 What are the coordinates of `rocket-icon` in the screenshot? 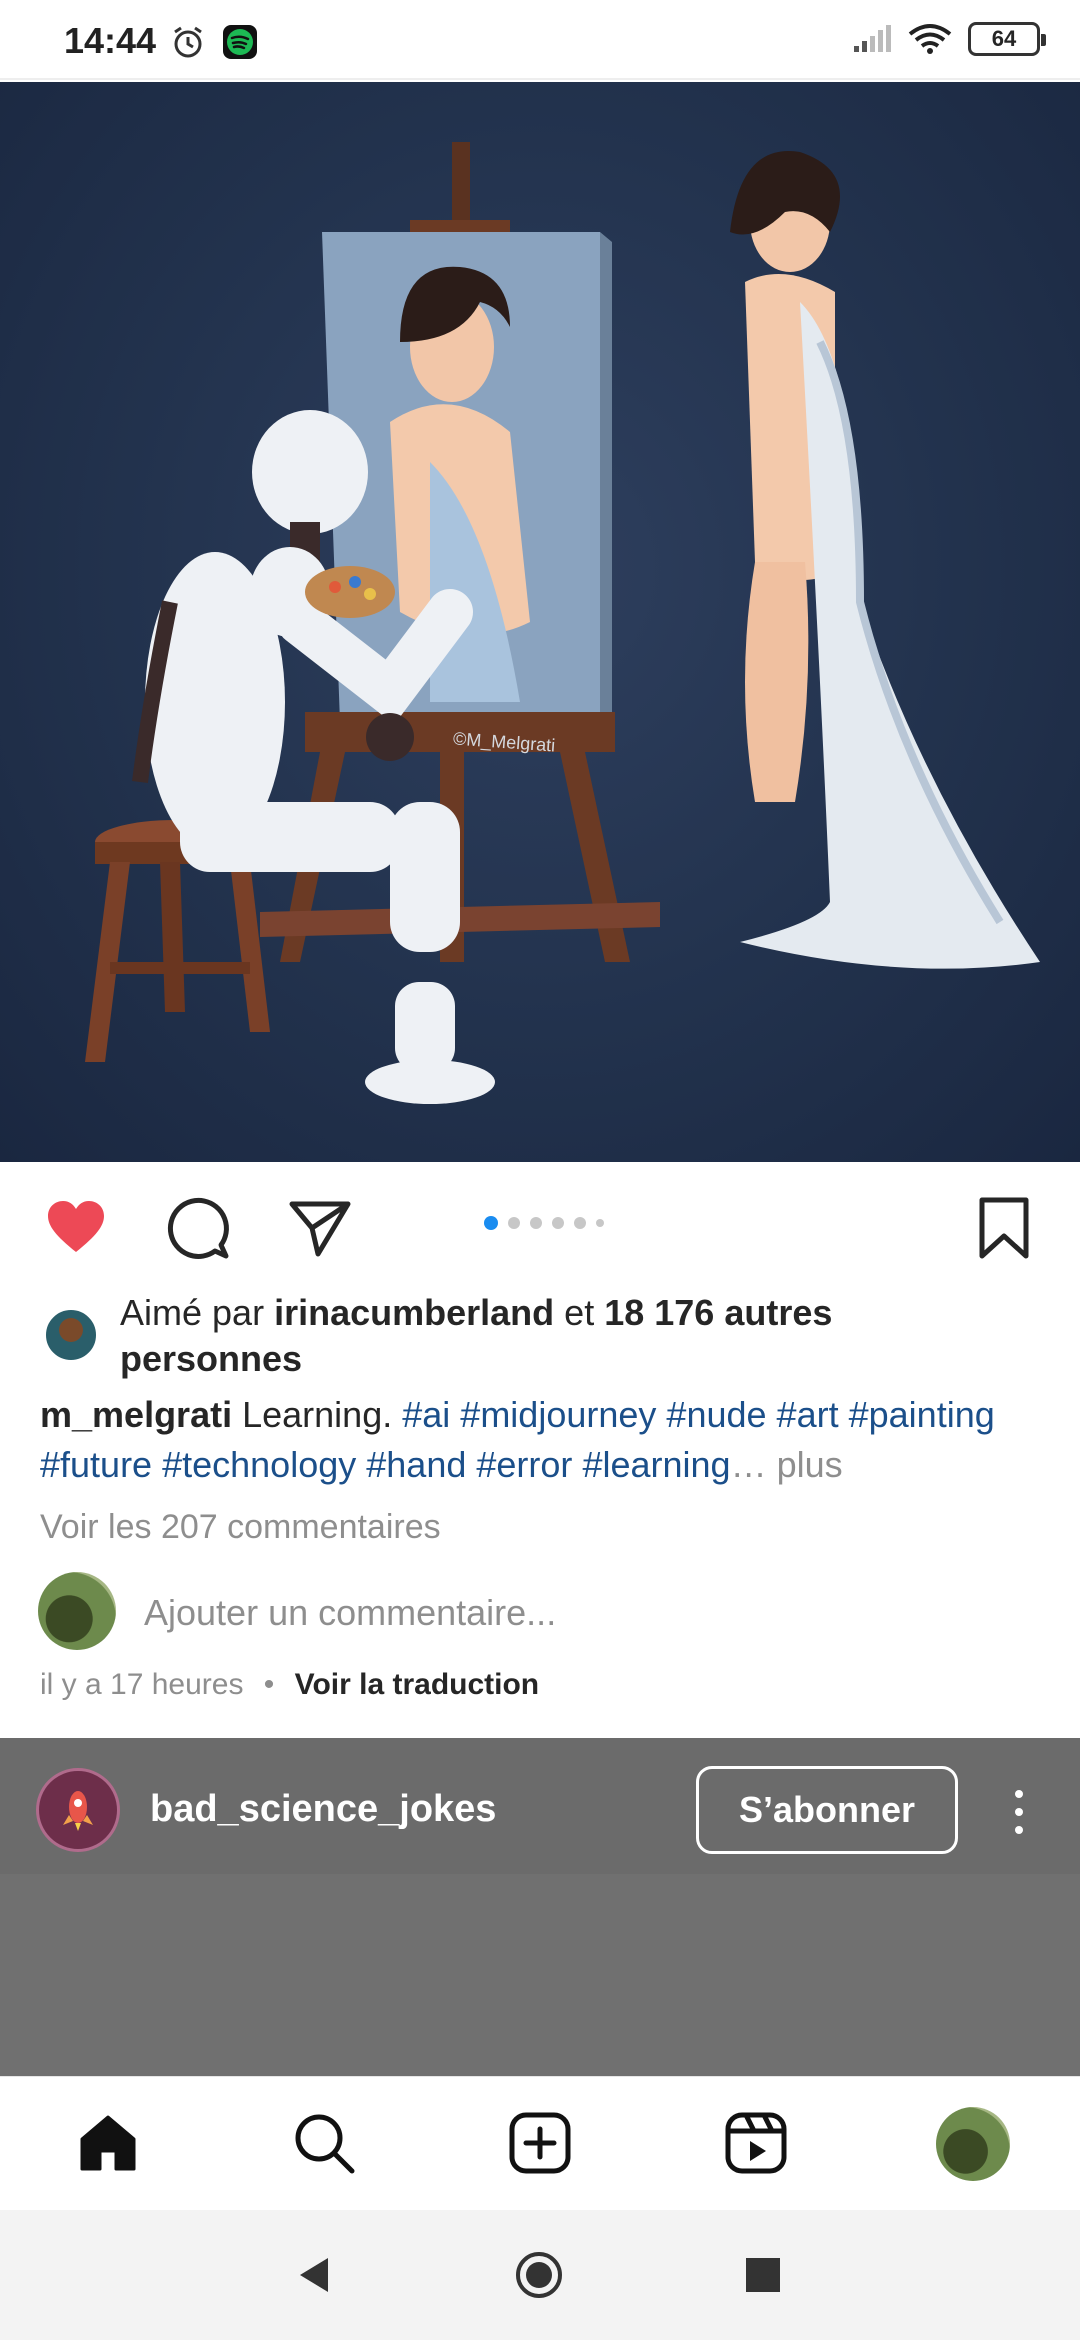 It's located at (78, 1811).